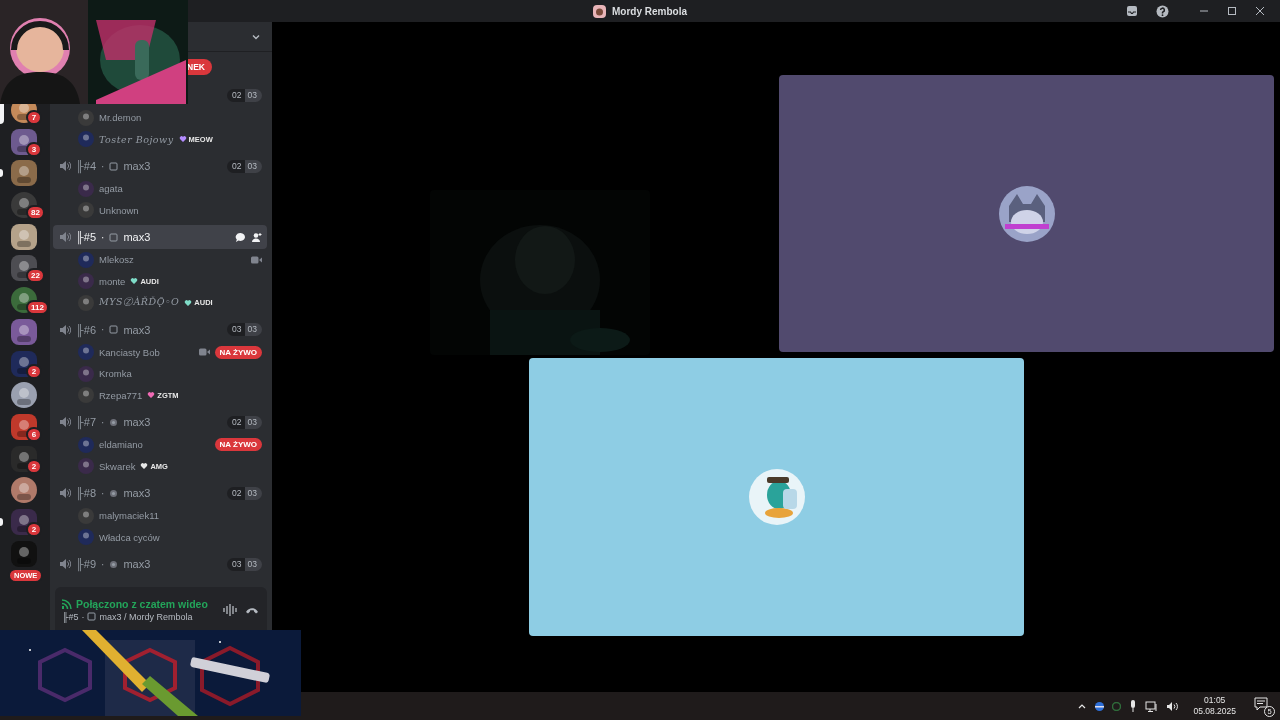  Describe the element at coordinates (86, 564) in the screenshot. I see `channel-number: ╟#9` at that location.